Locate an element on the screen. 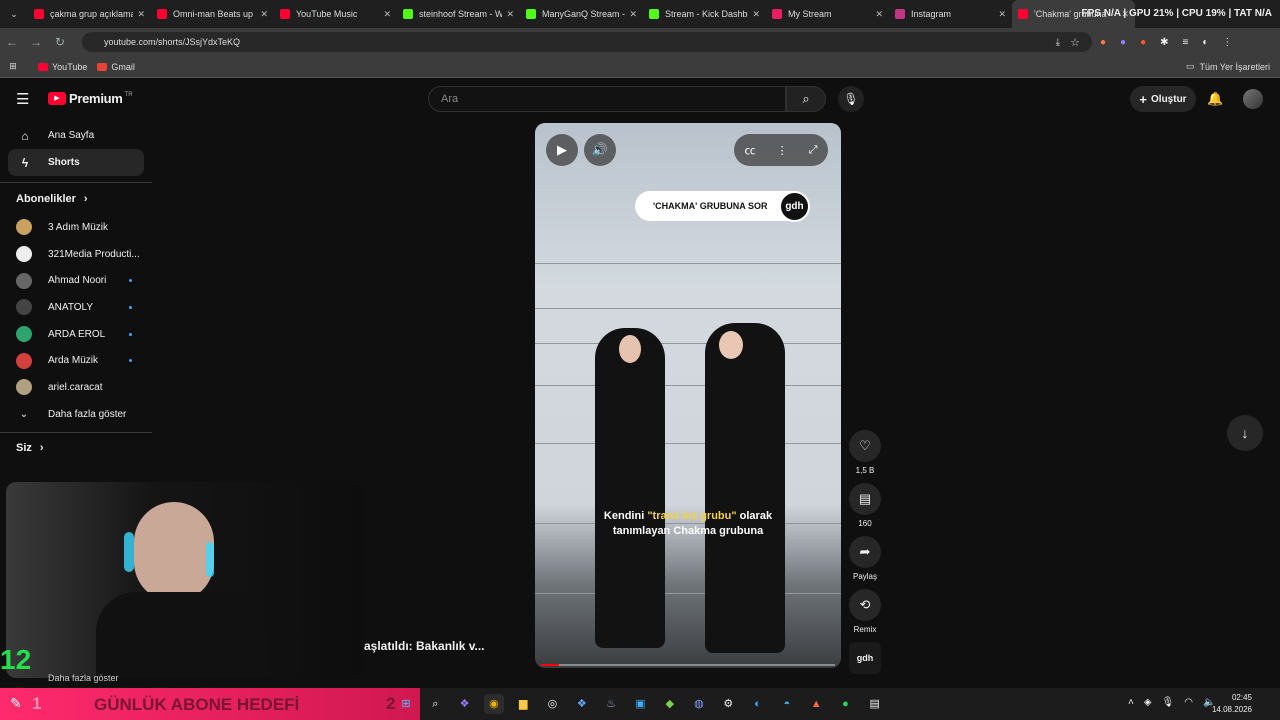 The image size is (1280, 720). hamburger-icon: ☰ is located at coordinates (22, 99).